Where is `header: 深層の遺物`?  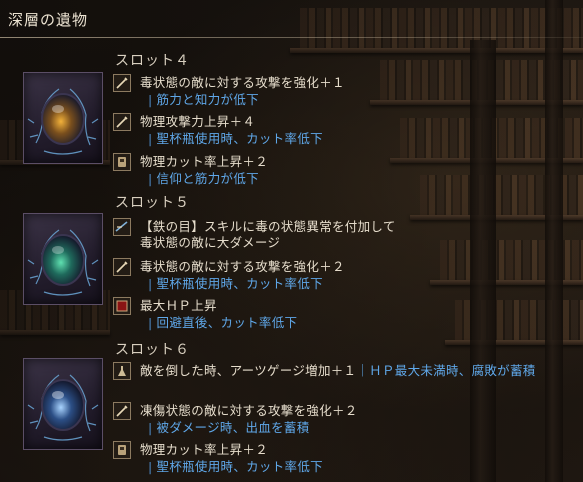
header: 深層の遺物 is located at coordinates (291, 19).